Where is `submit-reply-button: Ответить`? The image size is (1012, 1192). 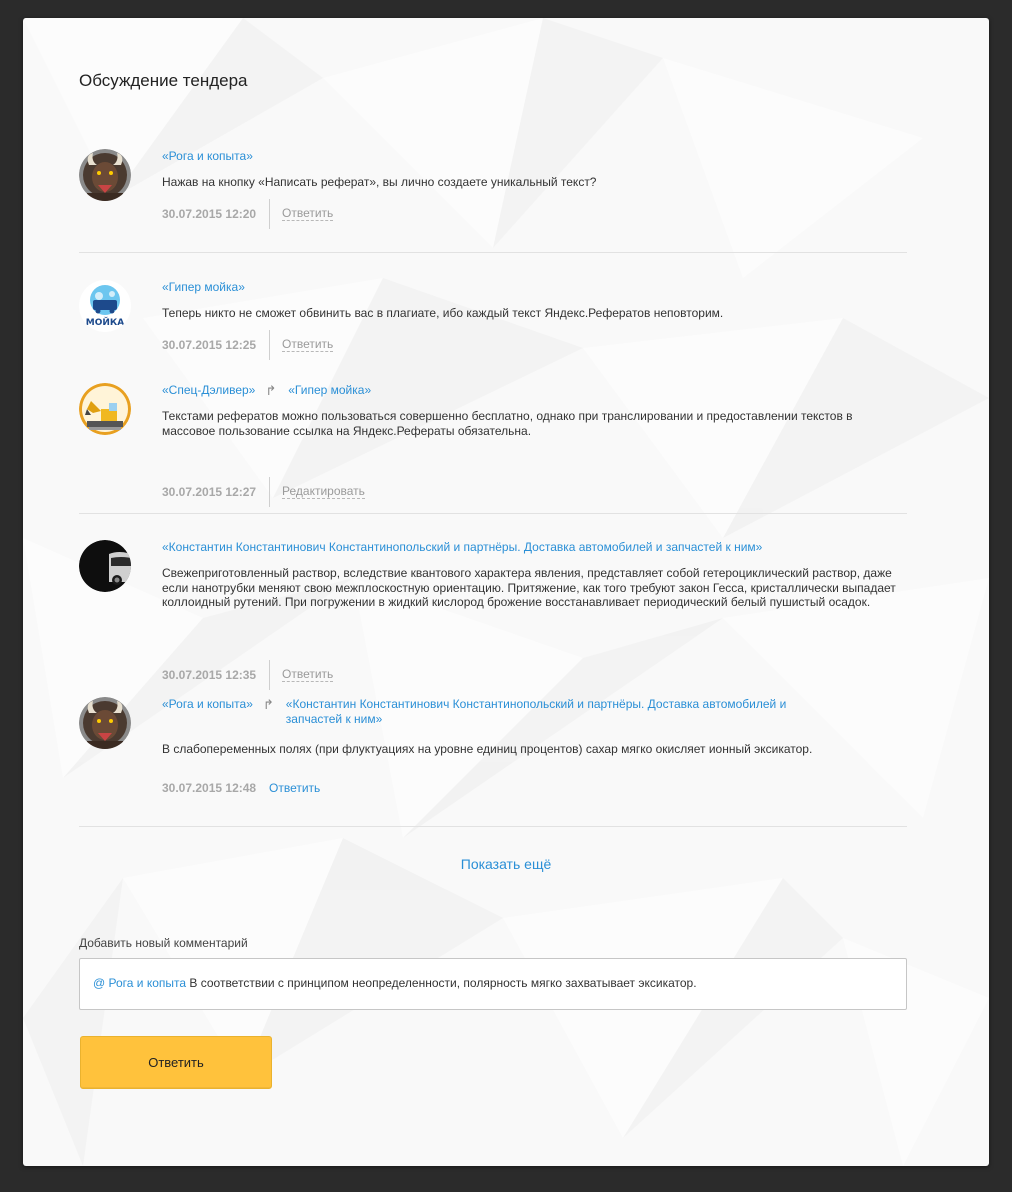
submit-reply-button: Ответить is located at coordinates (176, 1062).